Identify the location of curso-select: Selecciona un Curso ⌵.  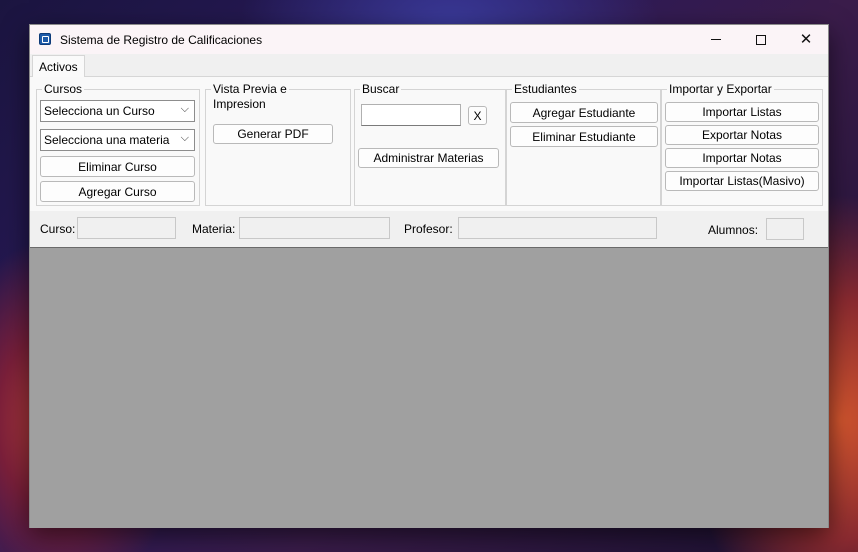
(117, 111).